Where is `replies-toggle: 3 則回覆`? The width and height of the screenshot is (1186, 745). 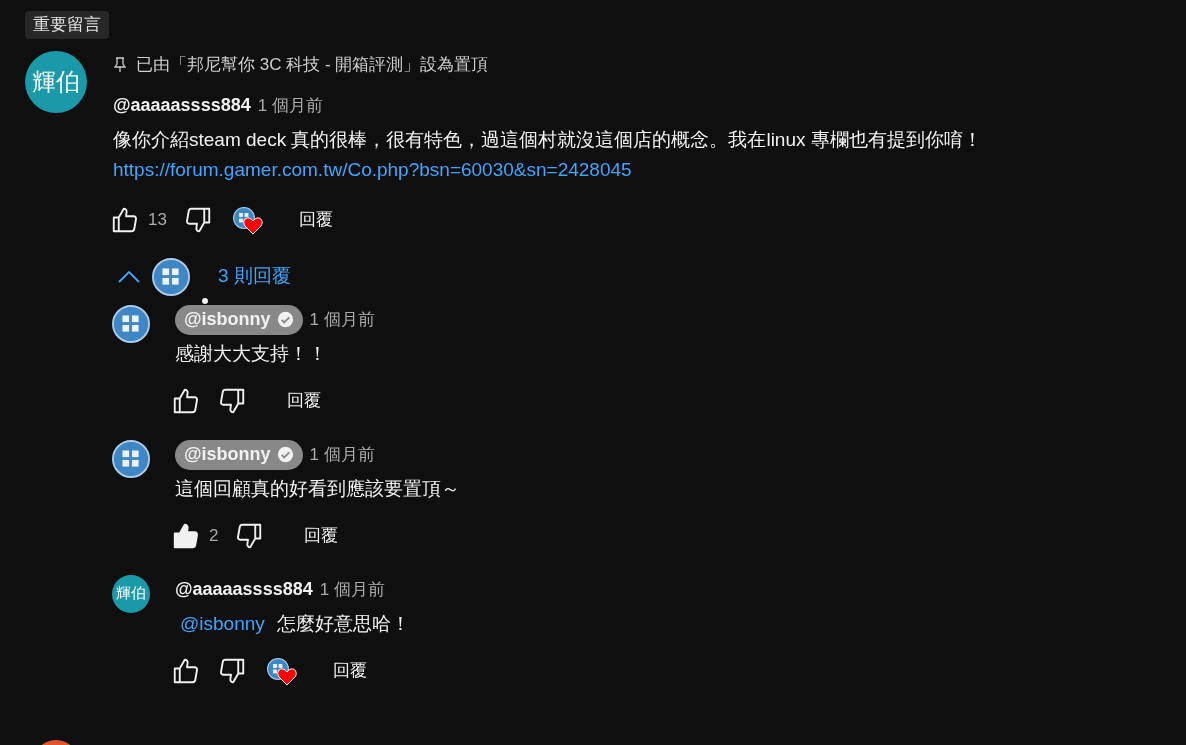 replies-toggle: 3 則回覆 is located at coordinates (254, 276).